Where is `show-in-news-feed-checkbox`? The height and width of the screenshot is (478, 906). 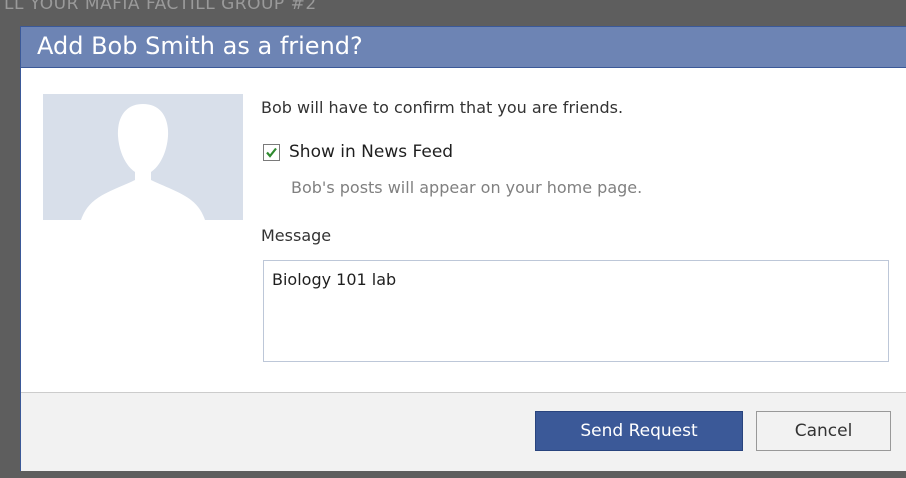
show-in-news-feed-checkbox is located at coordinates (271, 152).